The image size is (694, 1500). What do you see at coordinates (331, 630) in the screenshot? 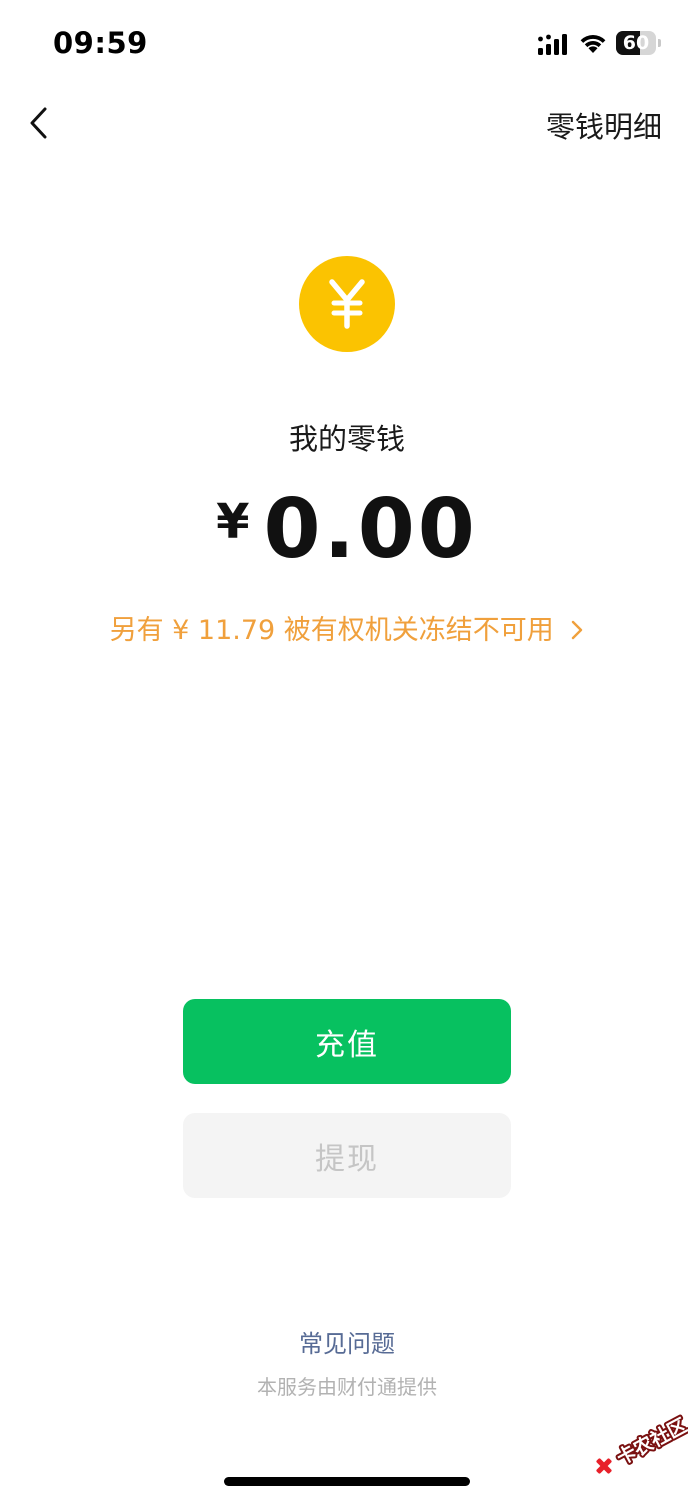
I see `frozen-funds-text: 另有 ¥ 11.79 被有权机关冻结不可用` at bounding box center [331, 630].